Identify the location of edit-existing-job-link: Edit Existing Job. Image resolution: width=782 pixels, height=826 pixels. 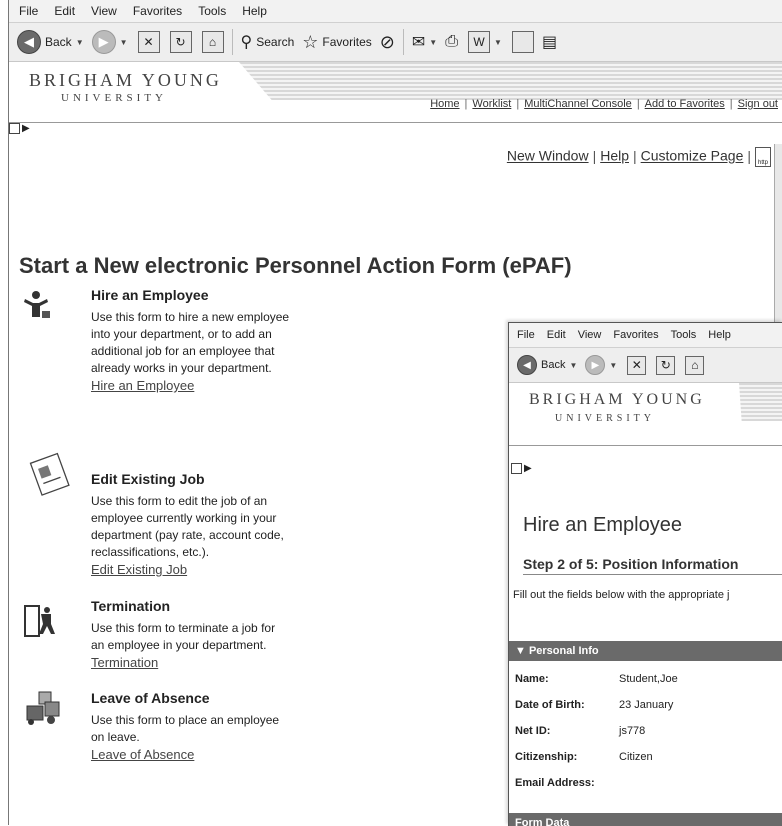
(191, 569).